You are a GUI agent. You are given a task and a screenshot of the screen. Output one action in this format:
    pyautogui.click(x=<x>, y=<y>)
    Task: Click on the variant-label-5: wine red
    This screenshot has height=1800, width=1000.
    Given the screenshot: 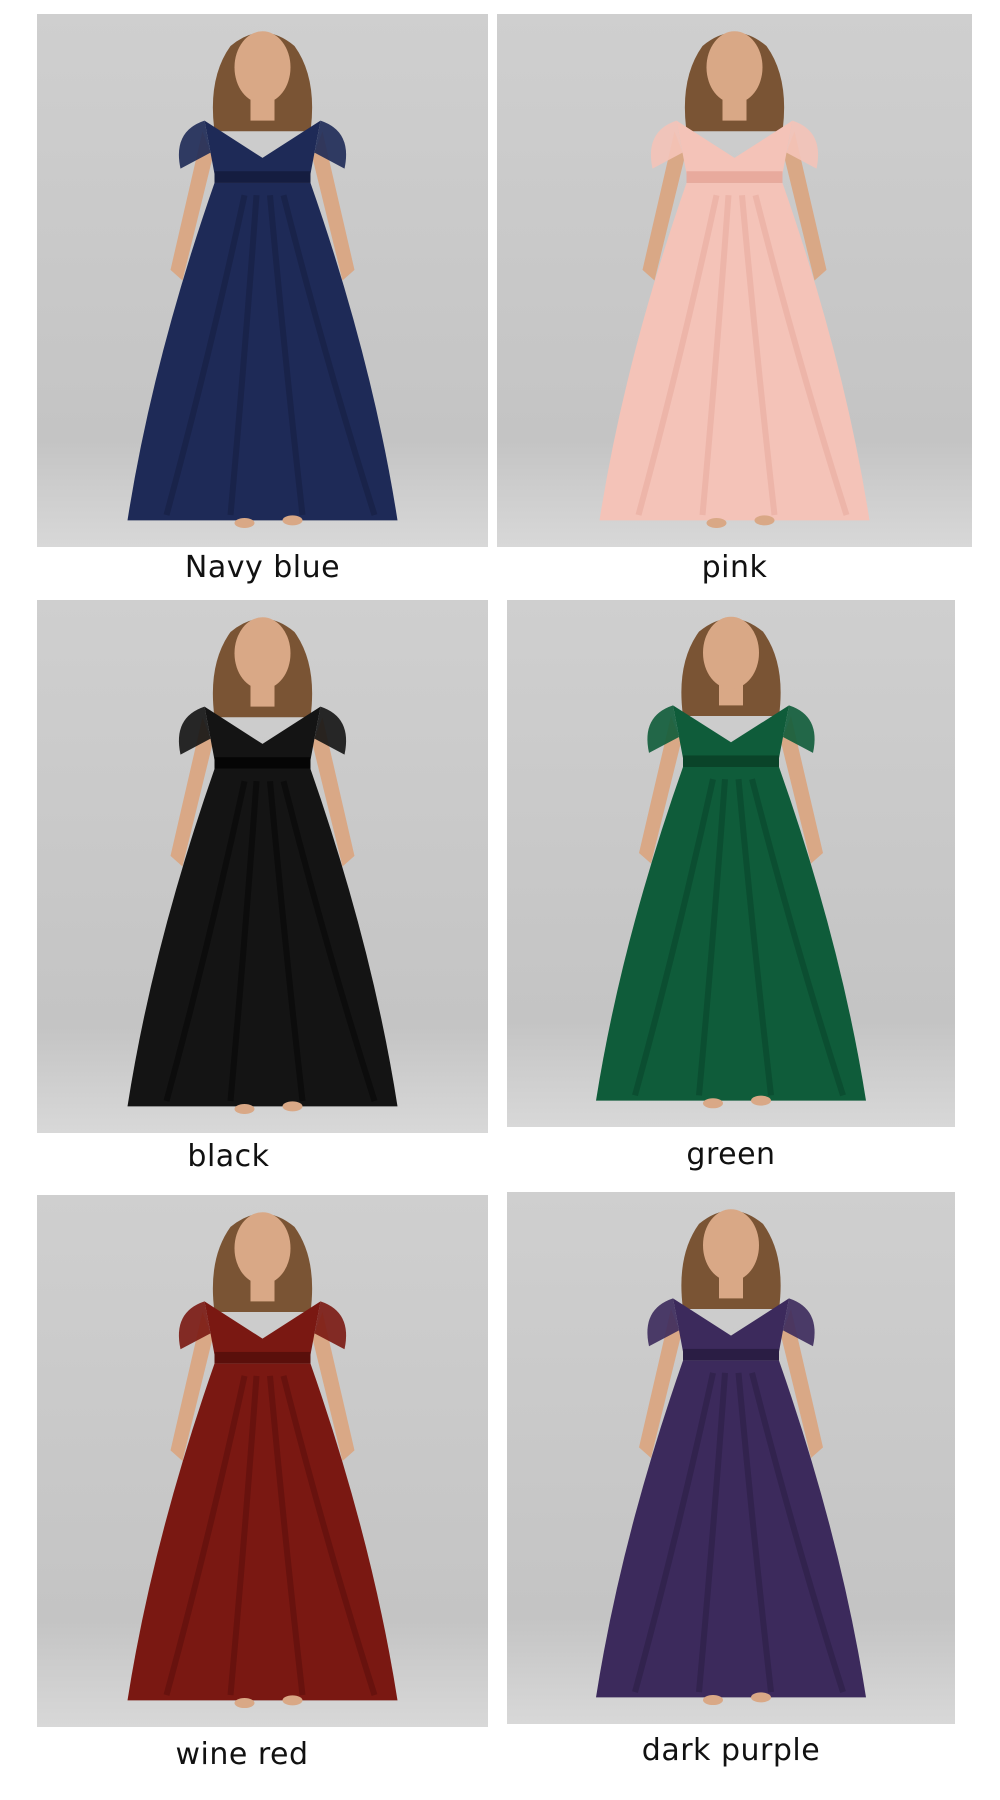 What is the action you would take?
    pyautogui.click(x=242, y=1754)
    